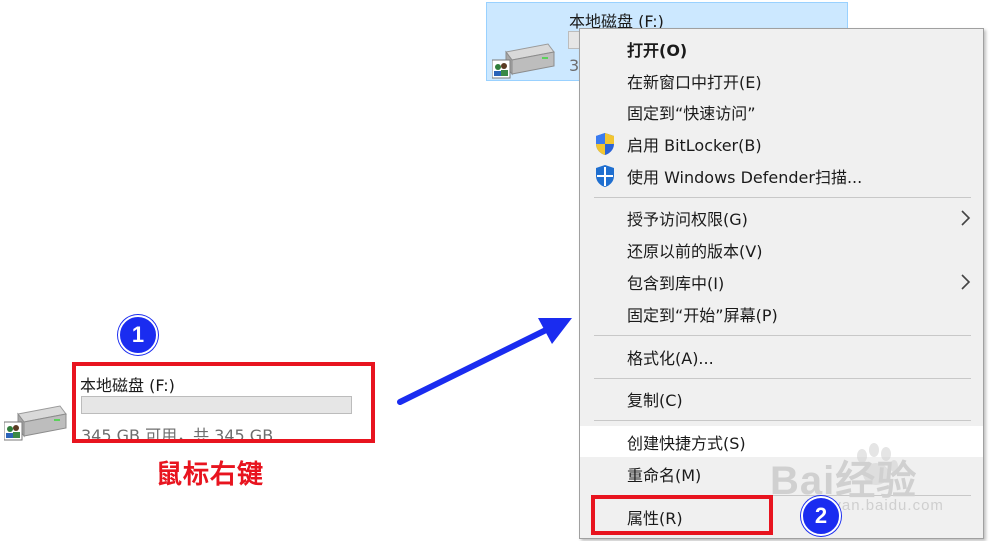 Image resolution: width=1000 pixels, height=541 pixels. What do you see at coordinates (686, 443) in the screenshot?
I see `menu-item-label: 创建快捷方式(S)` at bounding box center [686, 443].